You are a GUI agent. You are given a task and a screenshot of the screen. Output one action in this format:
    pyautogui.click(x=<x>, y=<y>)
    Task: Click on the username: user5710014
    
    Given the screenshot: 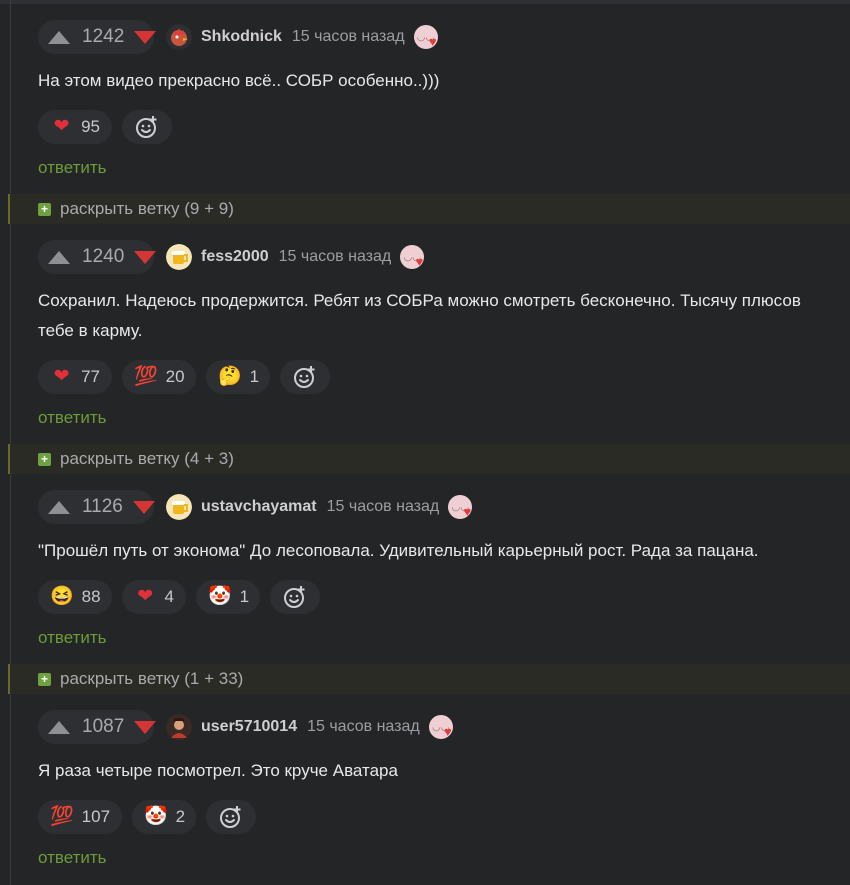 What is the action you would take?
    pyautogui.click(x=249, y=727)
    